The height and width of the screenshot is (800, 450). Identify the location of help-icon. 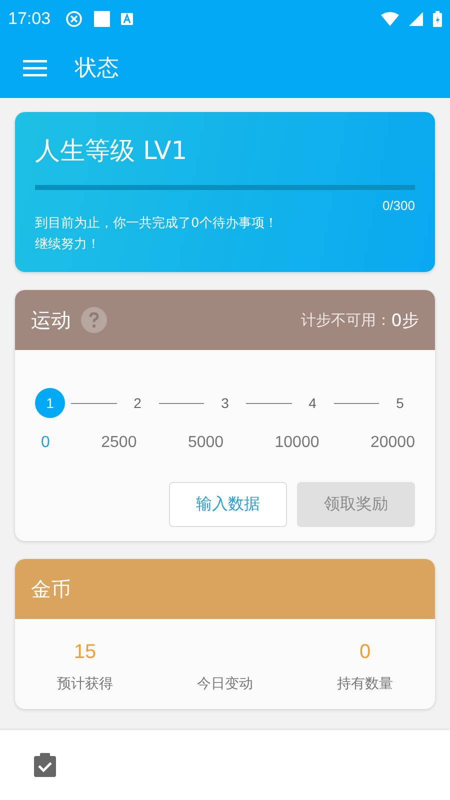
(94, 320).